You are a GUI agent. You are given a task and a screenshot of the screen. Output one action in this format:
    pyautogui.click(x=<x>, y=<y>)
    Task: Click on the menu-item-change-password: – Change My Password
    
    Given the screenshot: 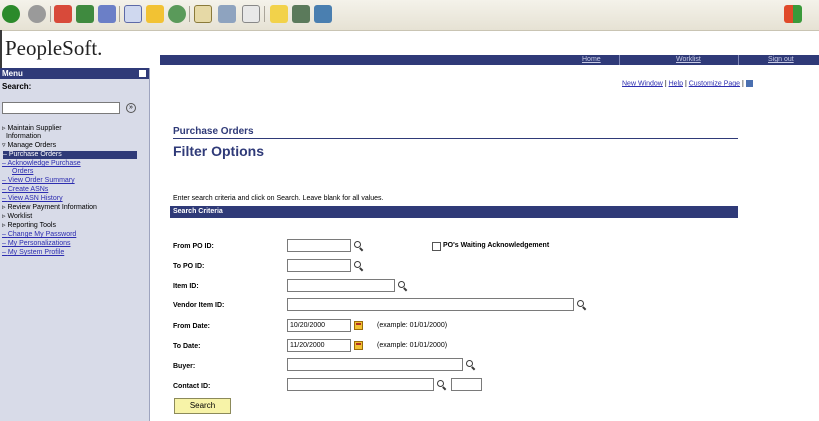 What is the action you would take?
    pyautogui.click(x=39, y=235)
    